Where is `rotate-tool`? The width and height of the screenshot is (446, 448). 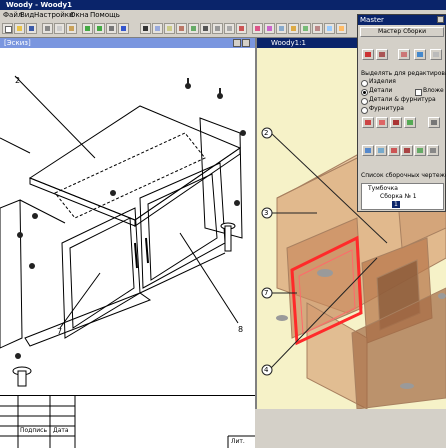 rotate-tool is located at coordinates (181, 28).